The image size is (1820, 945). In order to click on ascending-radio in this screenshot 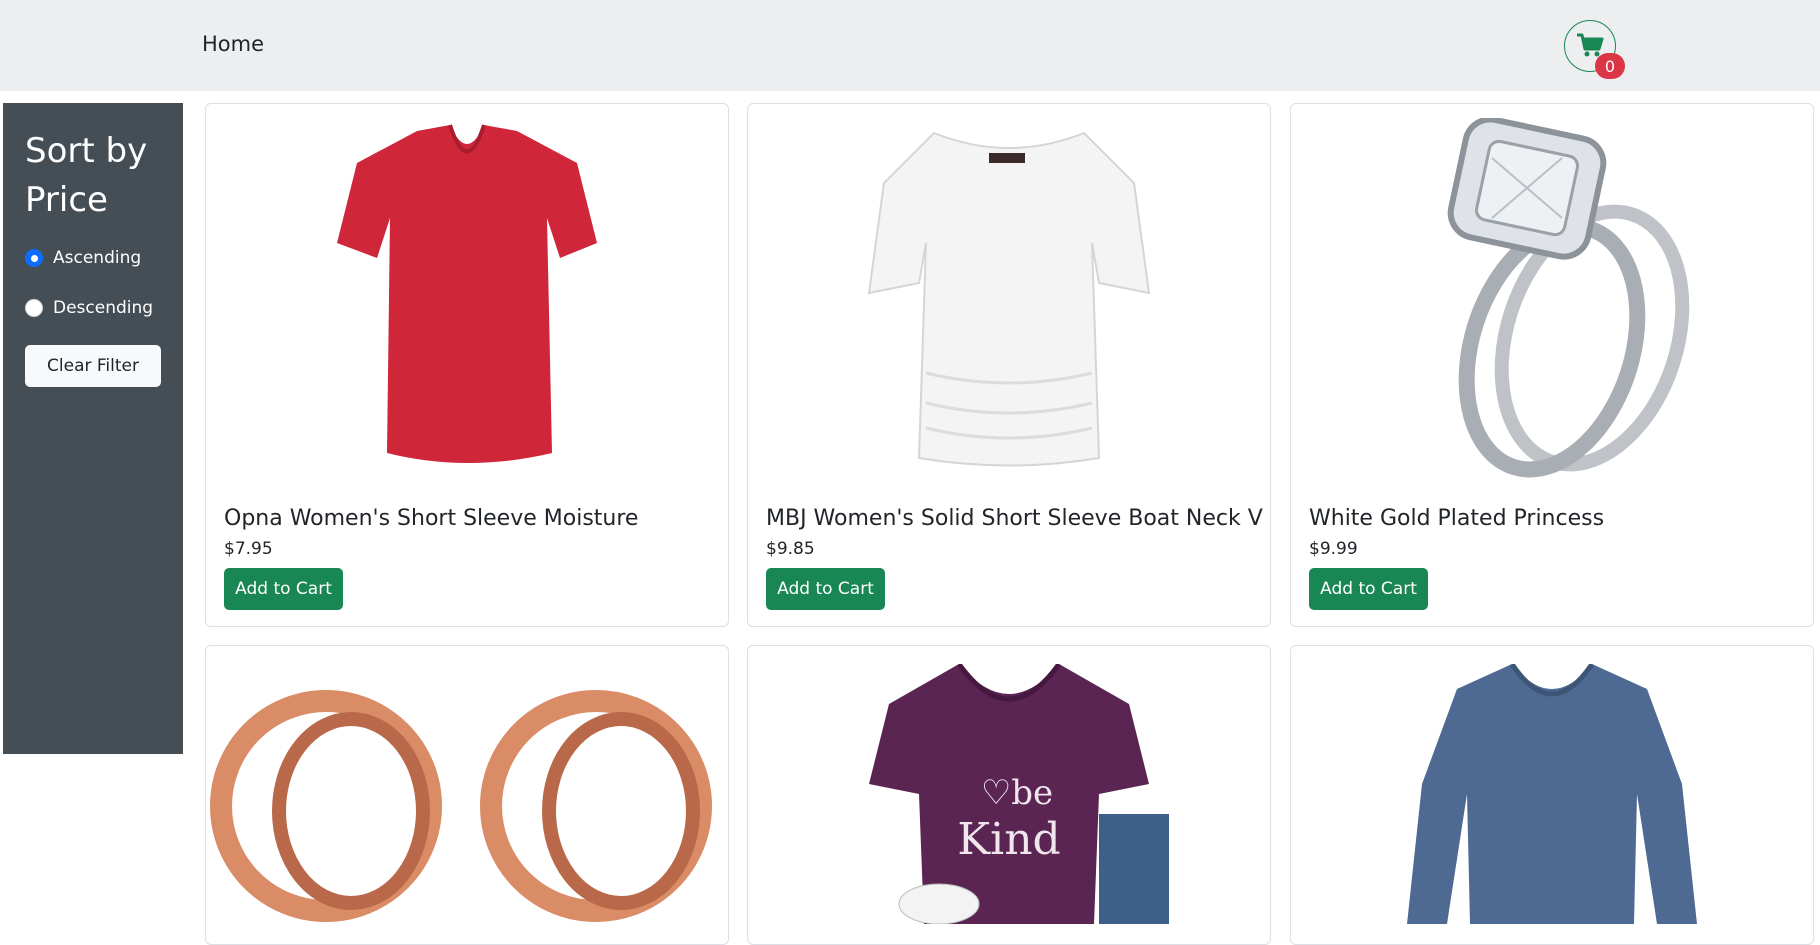, I will do `click(34, 258)`.